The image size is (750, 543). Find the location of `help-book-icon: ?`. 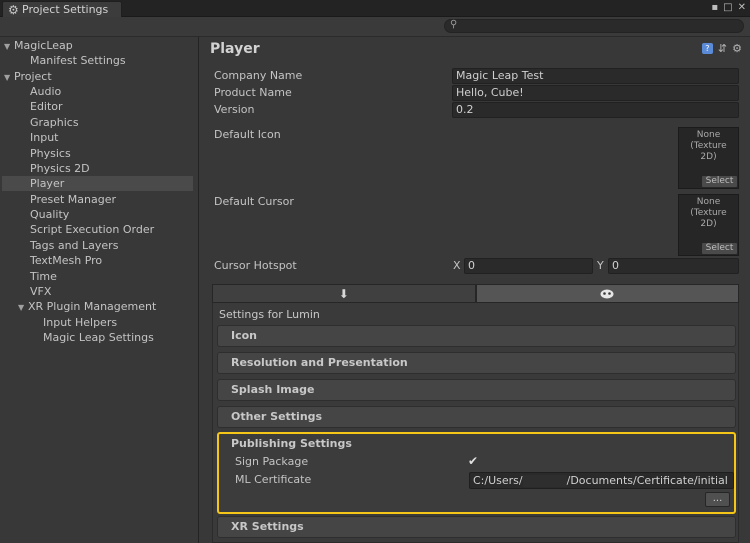

help-book-icon: ? is located at coordinates (707, 48).